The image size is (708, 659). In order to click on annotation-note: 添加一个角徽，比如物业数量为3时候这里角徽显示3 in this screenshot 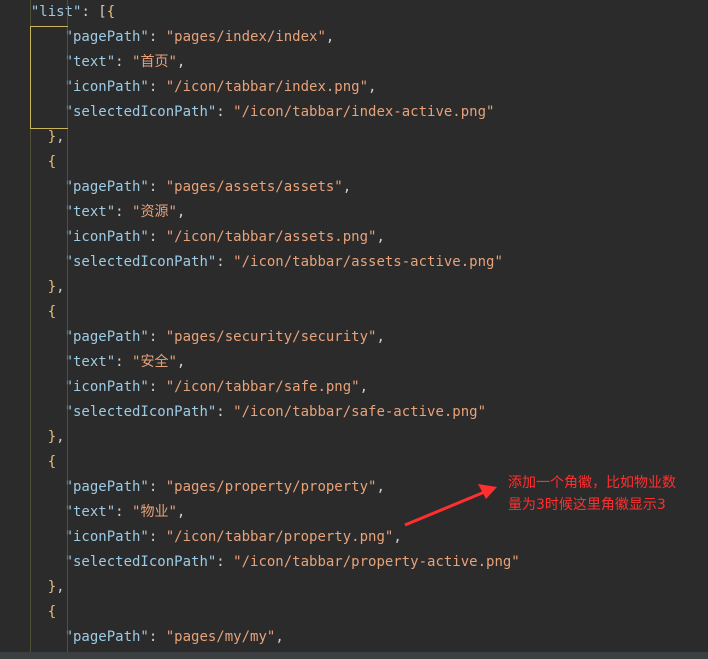, I will do `click(592, 494)`.